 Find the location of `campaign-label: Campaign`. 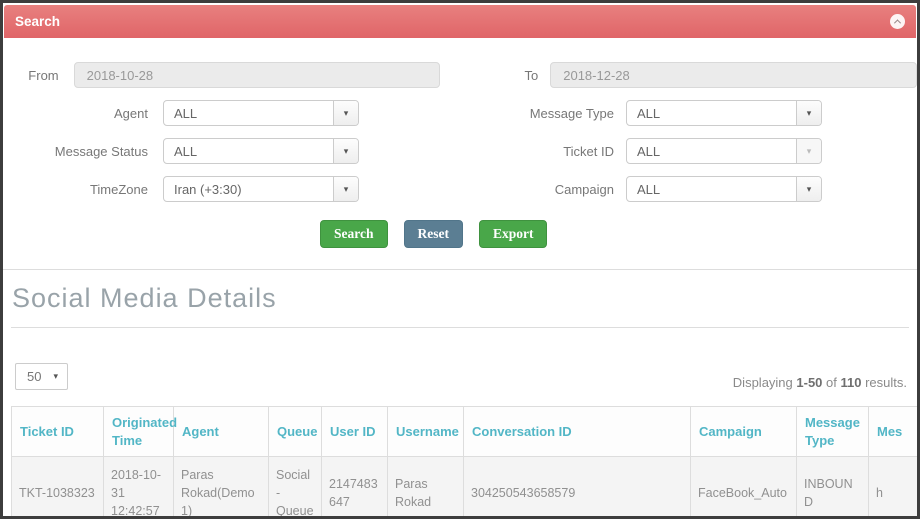

campaign-label: Campaign is located at coordinates (584, 189).